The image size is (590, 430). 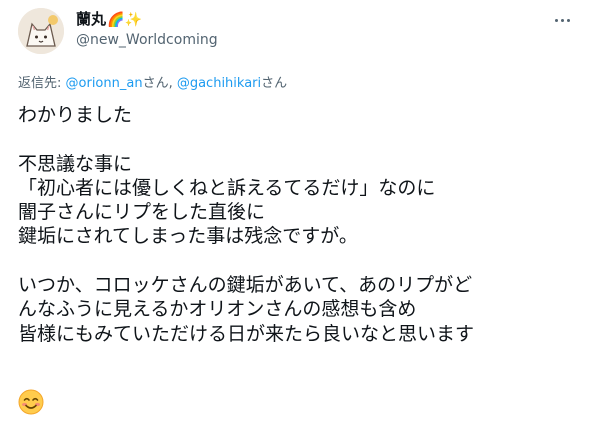 I want to click on user-handle: @new_Worldcoming, so click(x=147, y=40).